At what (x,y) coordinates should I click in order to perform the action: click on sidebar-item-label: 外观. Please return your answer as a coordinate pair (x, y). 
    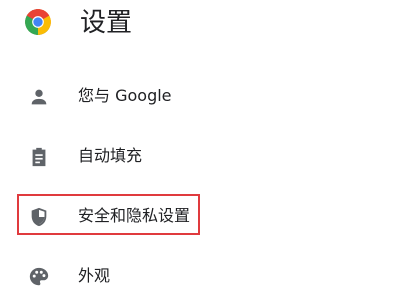
    Looking at the image, I should click on (94, 275).